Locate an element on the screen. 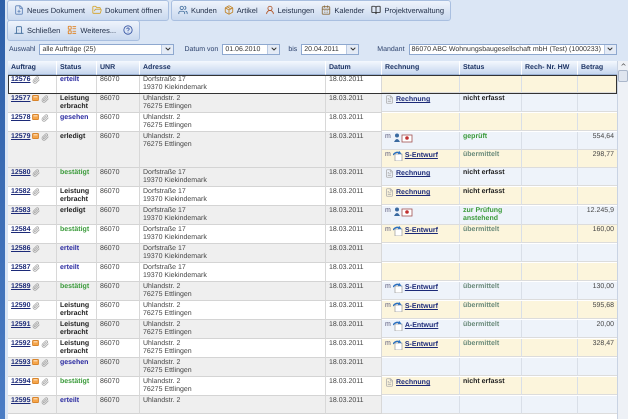  help-icon is located at coordinates (128, 30).